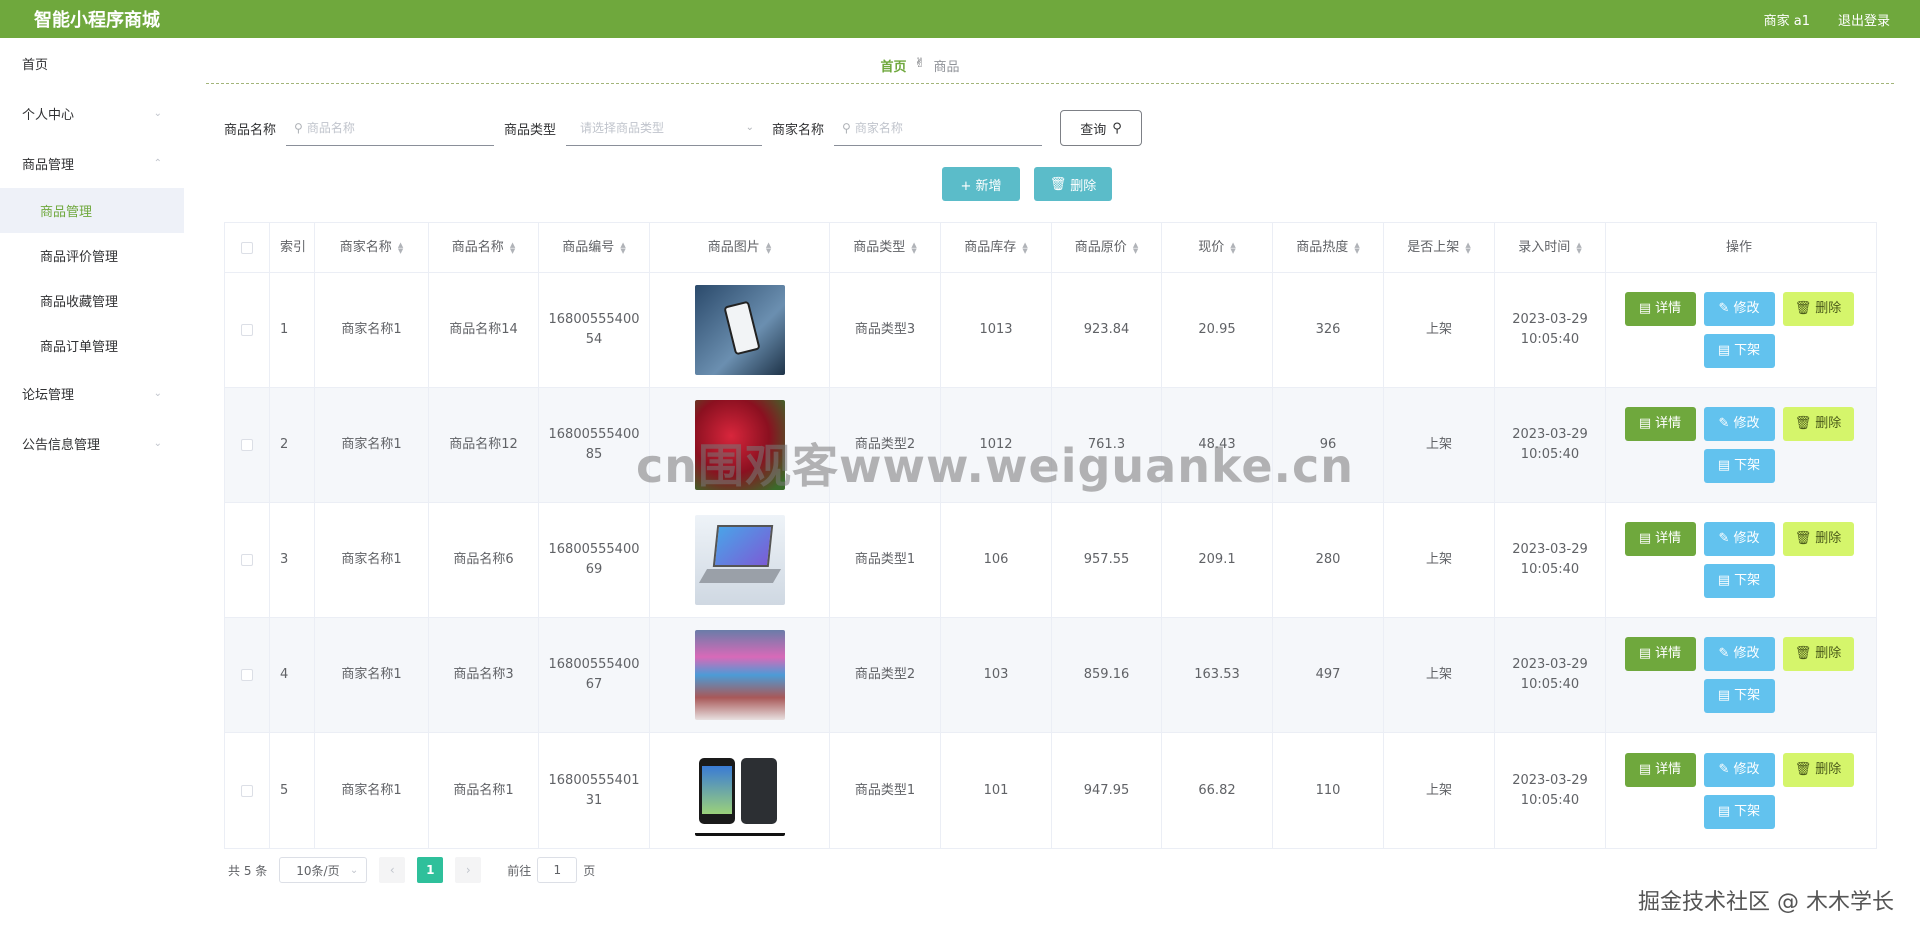 This screenshot has width=1920, height=938. What do you see at coordinates (1073, 184) in the screenshot?
I see `batch-delete-button: 🗑 删除` at bounding box center [1073, 184].